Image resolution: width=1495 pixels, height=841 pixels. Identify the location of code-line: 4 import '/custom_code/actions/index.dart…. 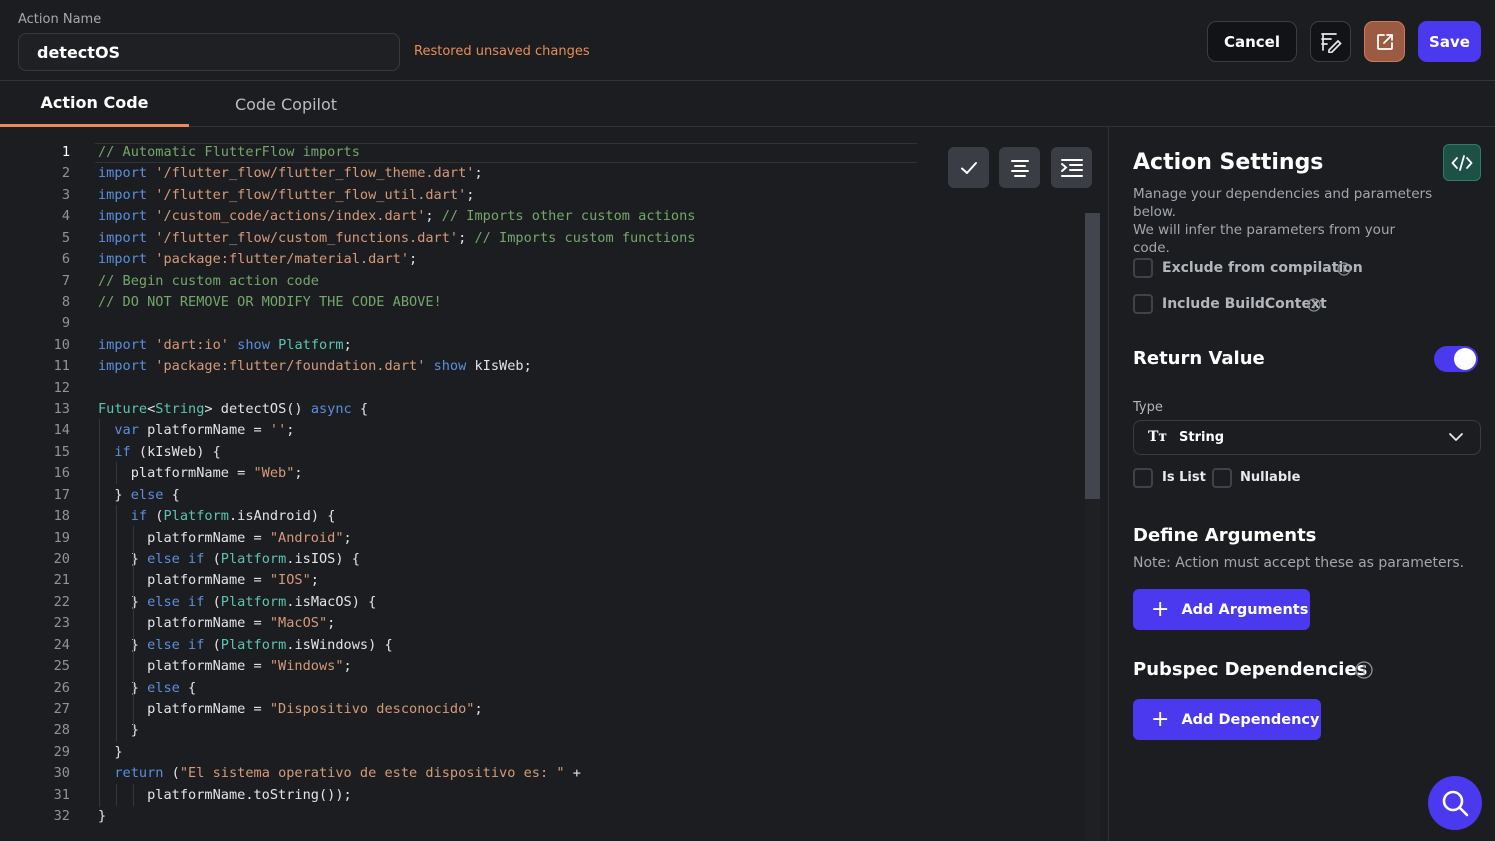
(540, 216).